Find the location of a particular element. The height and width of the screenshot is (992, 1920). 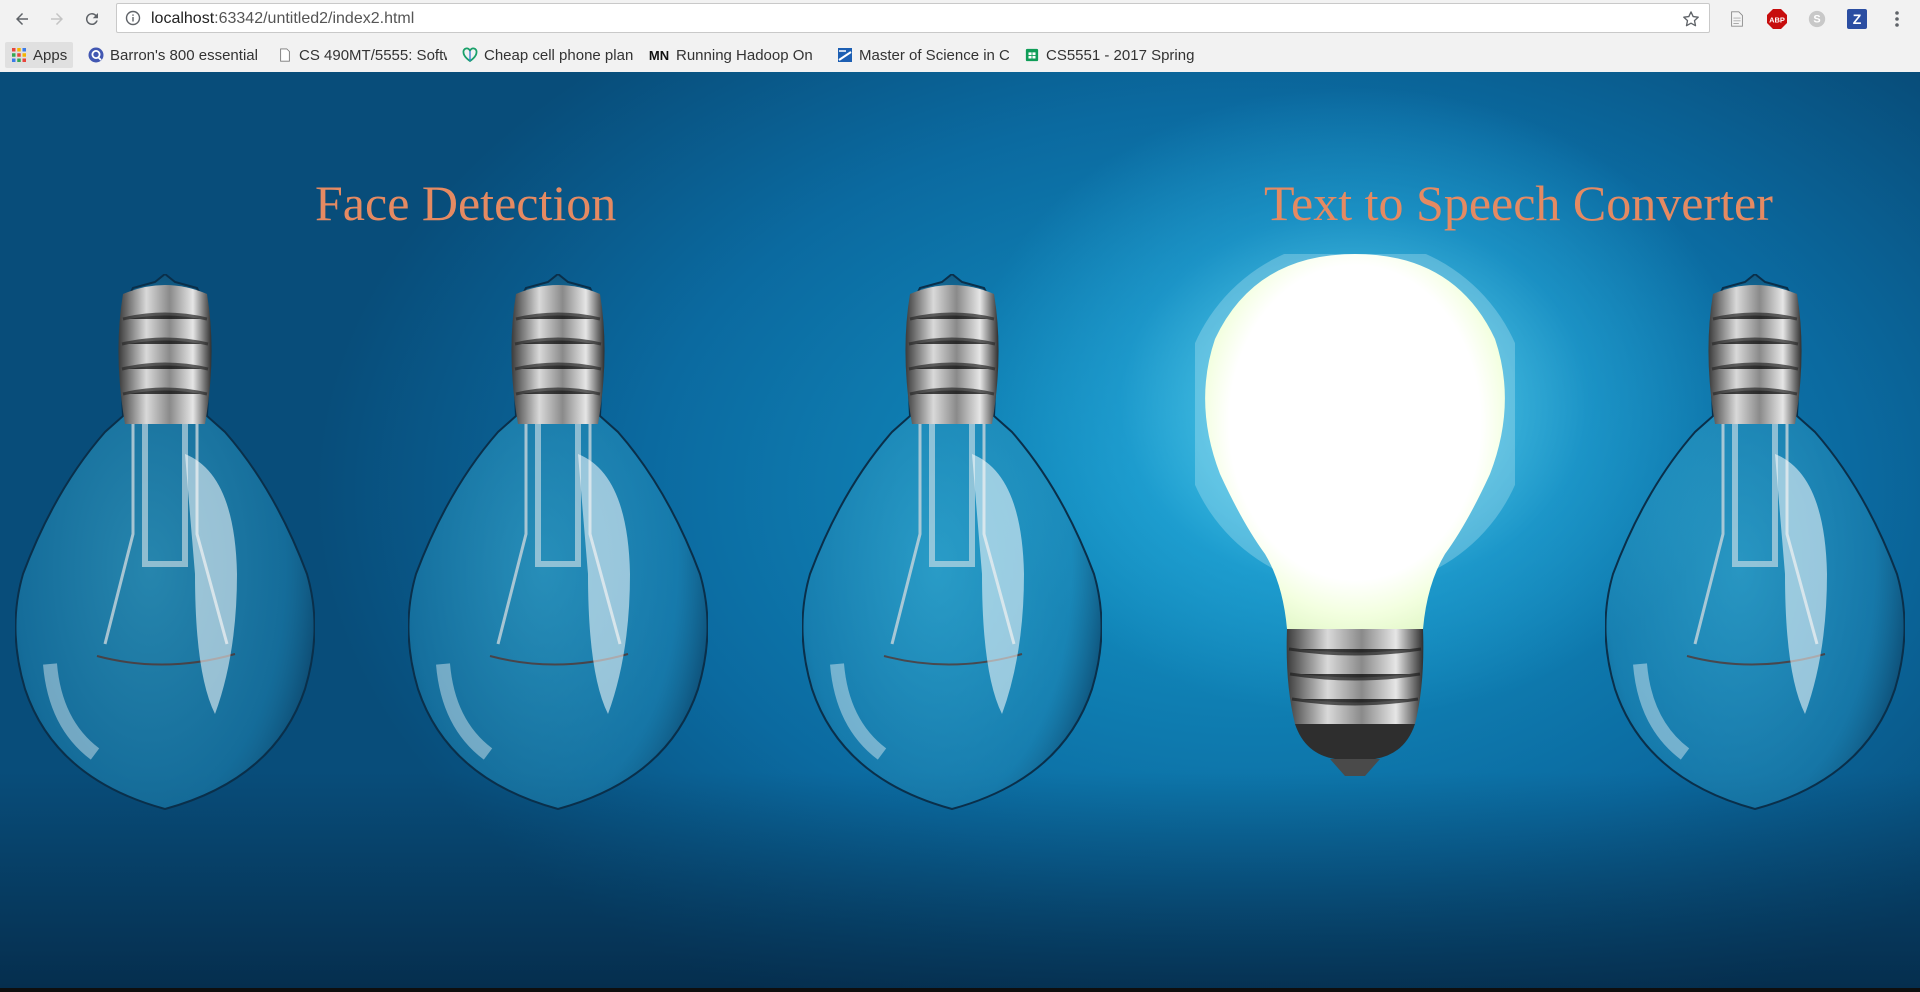

mn-icon: MN is located at coordinates (659, 55).